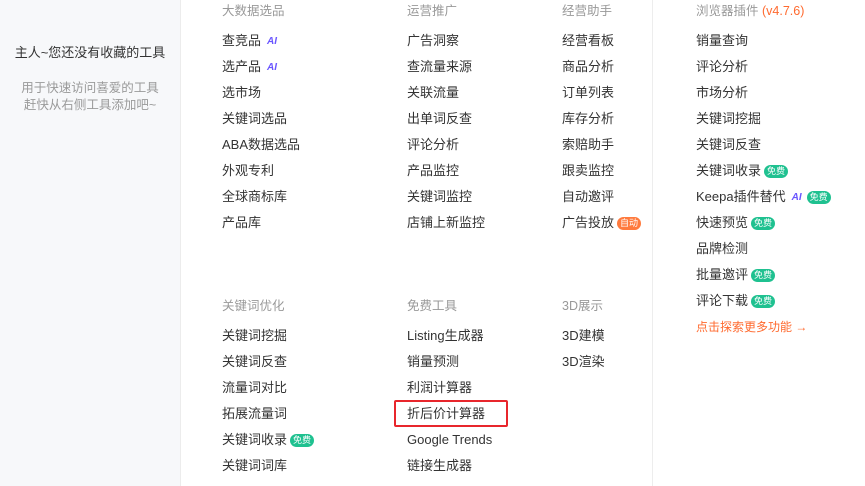  What do you see at coordinates (445, 335) in the screenshot?
I see `menu-item-label: Listing生成器` at bounding box center [445, 335].